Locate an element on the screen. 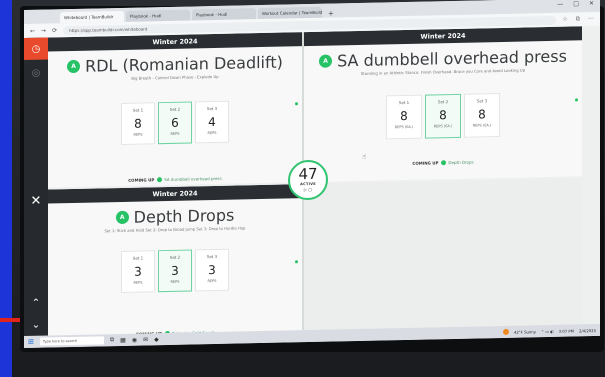 Image resolution: width=605 pixels, height=377 pixels. maximize-icon: □ is located at coordinates (576, 3).